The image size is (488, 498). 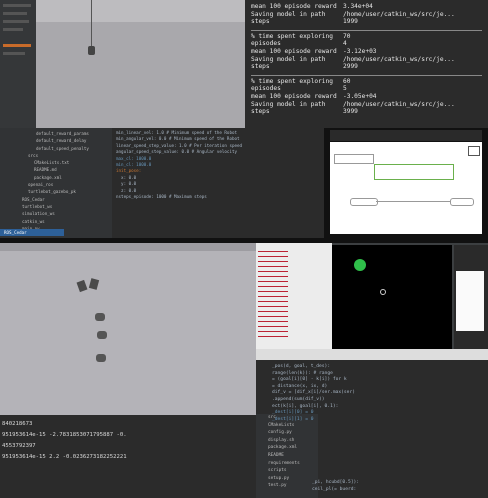 I want to click on rqt-graph-canvas, so click(x=406, y=188).